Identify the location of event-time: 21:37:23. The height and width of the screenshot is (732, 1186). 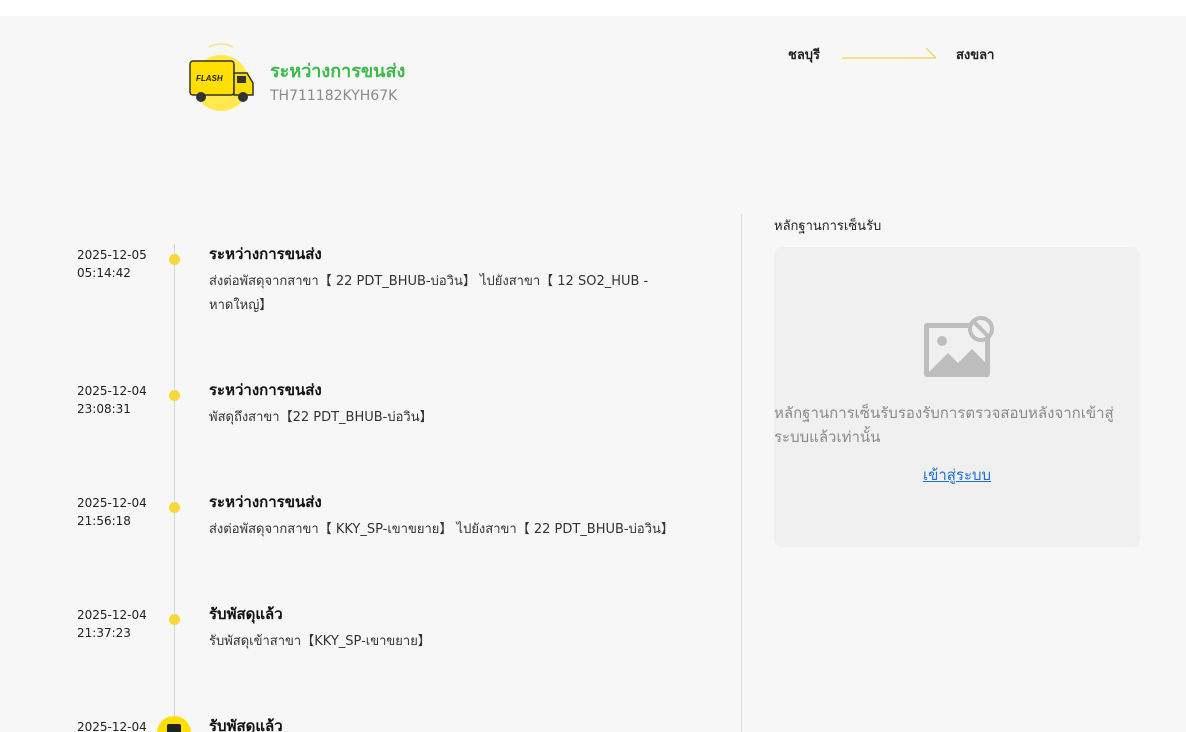
(104, 633).